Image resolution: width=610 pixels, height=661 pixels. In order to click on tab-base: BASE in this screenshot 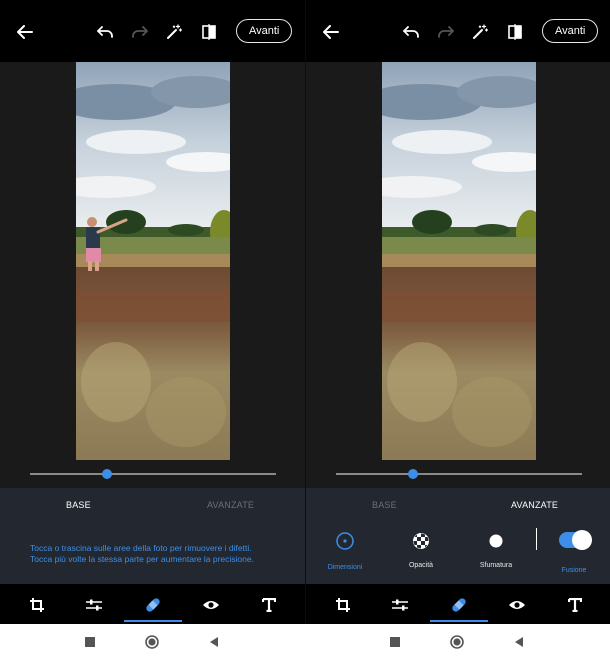, I will do `click(78, 505)`.